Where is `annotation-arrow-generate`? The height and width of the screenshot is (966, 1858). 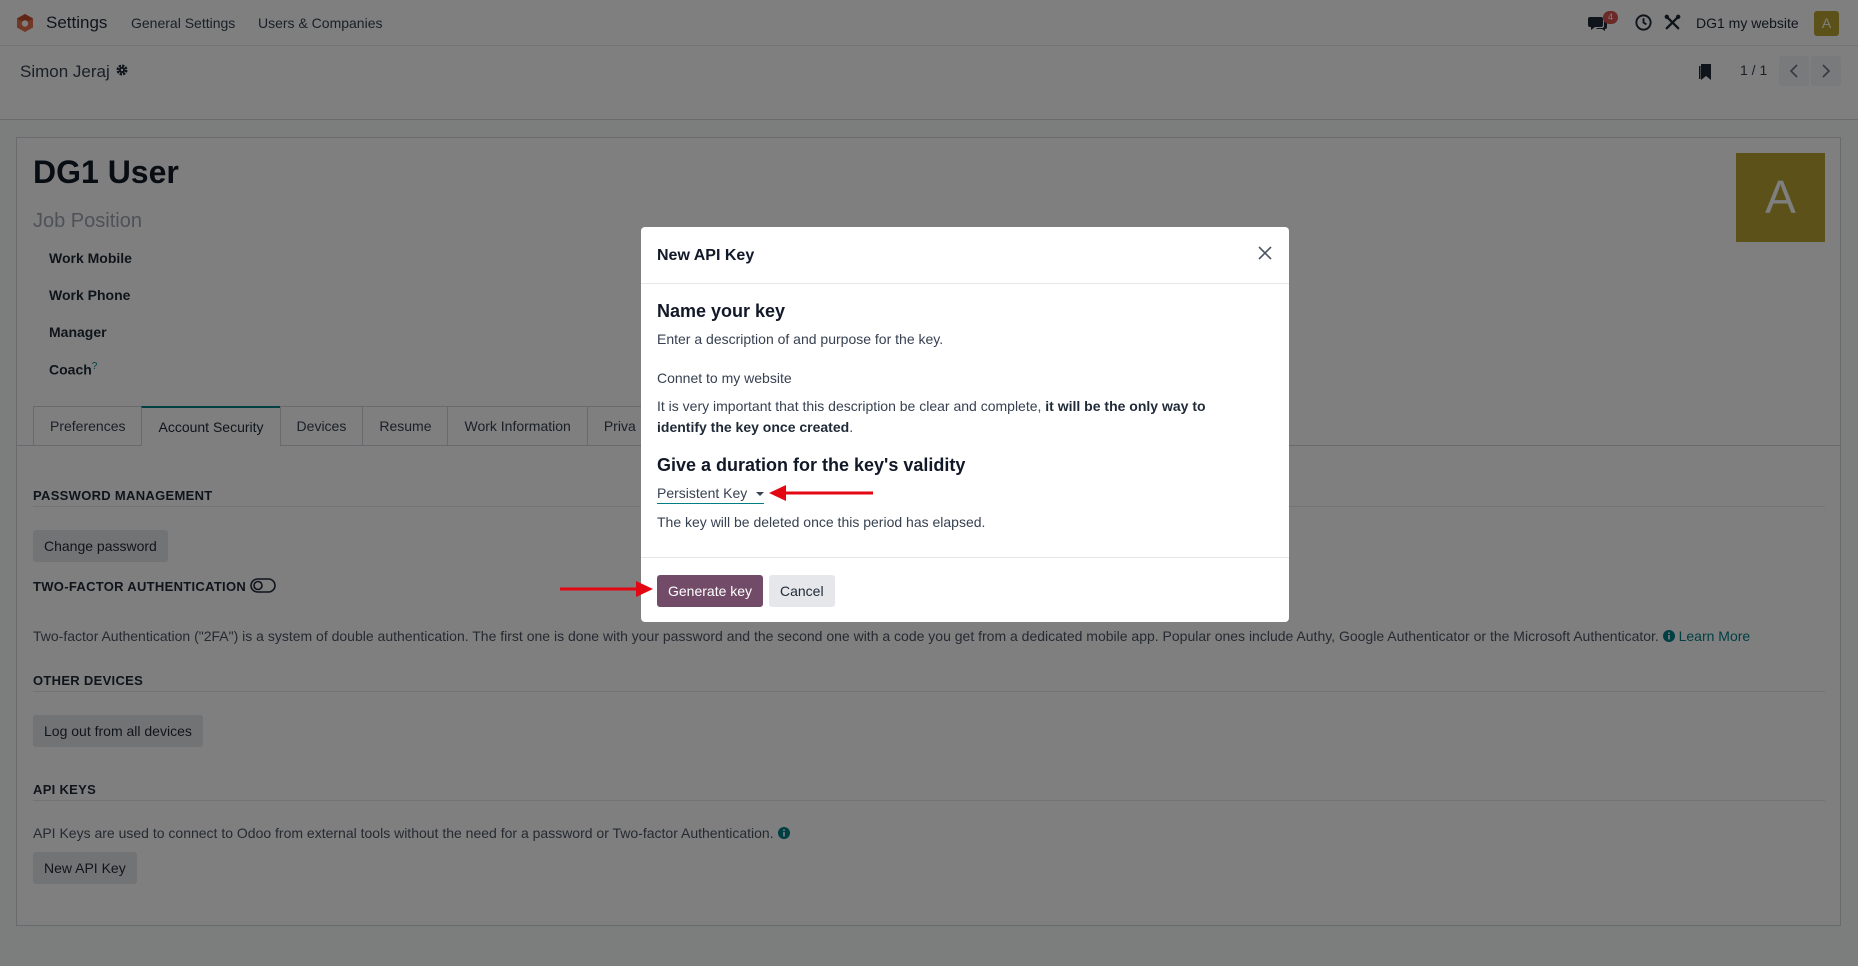
annotation-arrow-generate is located at coordinates (606, 589).